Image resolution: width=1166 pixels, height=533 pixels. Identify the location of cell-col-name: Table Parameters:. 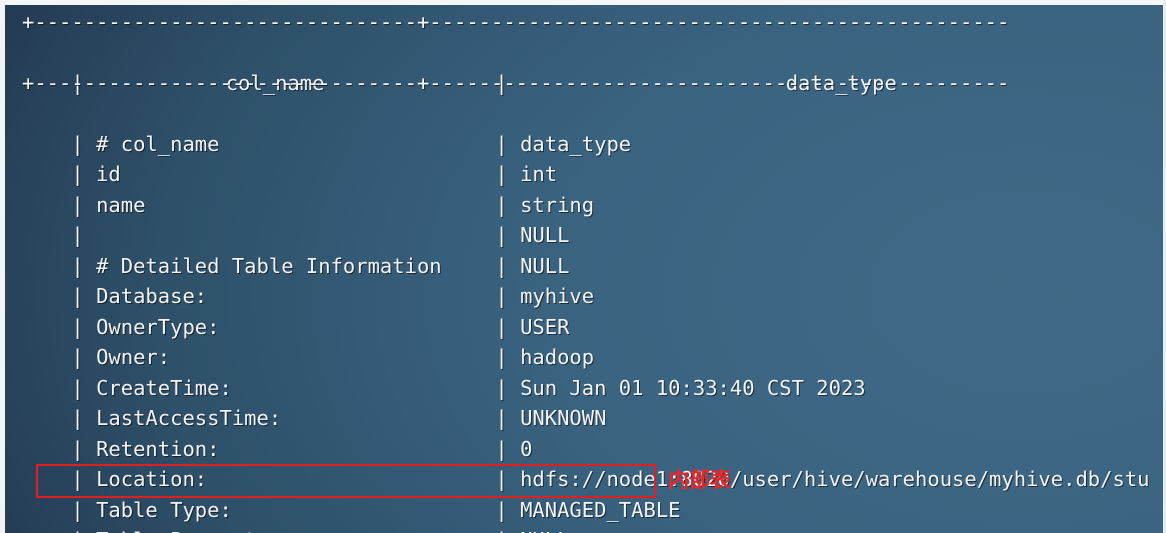
(201, 530).